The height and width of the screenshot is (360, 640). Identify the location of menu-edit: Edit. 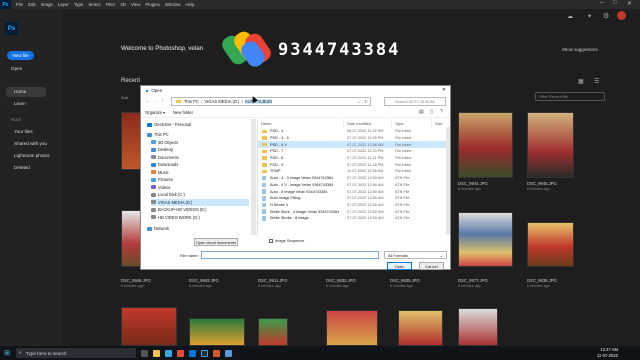
(32, 4).